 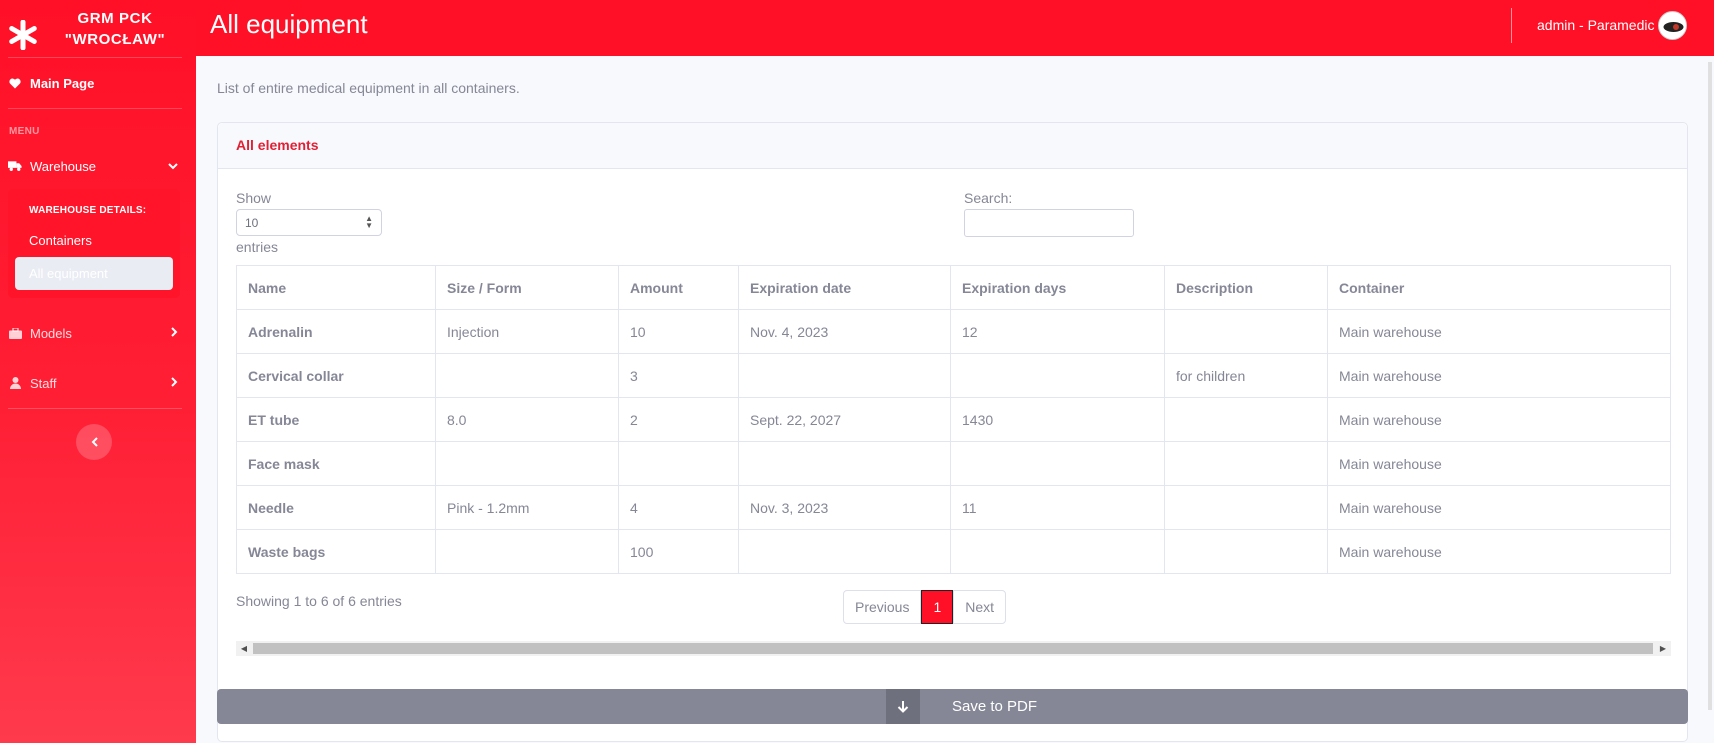 I want to click on column-header-description: Description, so click(x=1246, y=287).